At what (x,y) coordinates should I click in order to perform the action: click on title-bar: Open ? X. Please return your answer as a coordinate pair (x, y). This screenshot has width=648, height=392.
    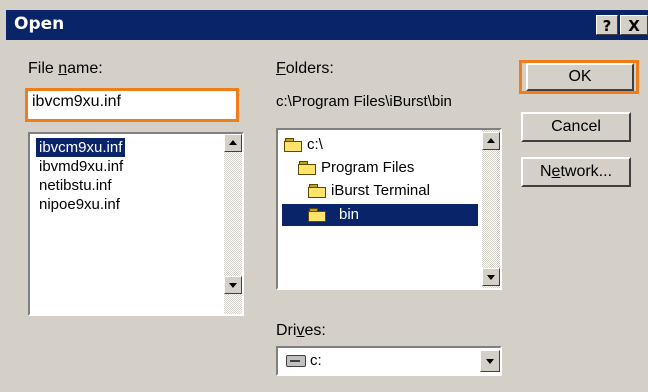
    Looking at the image, I should click on (327, 25).